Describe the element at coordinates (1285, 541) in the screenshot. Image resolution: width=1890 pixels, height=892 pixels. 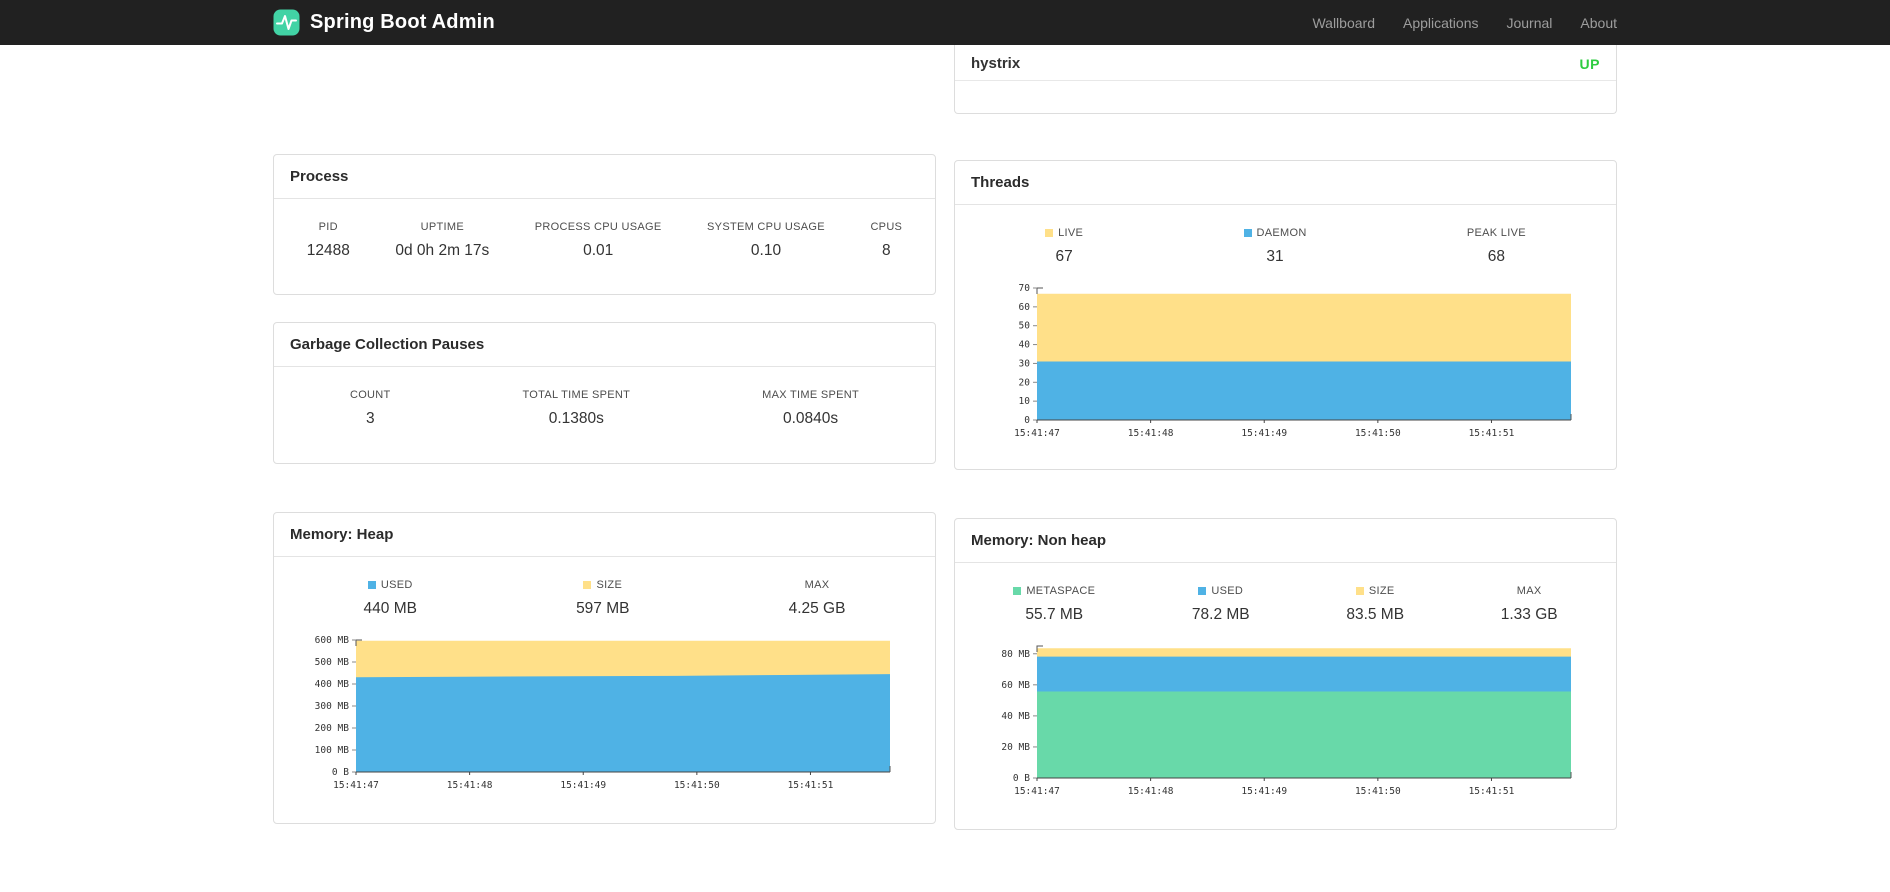
I see `memory-nonheap-card-title: Memory: Non heap` at that location.